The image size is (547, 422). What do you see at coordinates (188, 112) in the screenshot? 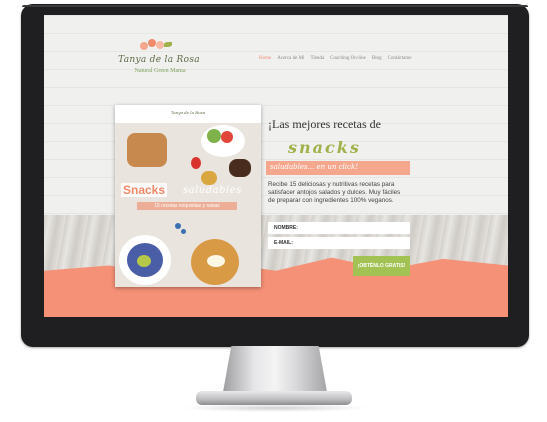
I see `ebook-logo: Tanya de la Rosa` at bounding box center [188, 112].